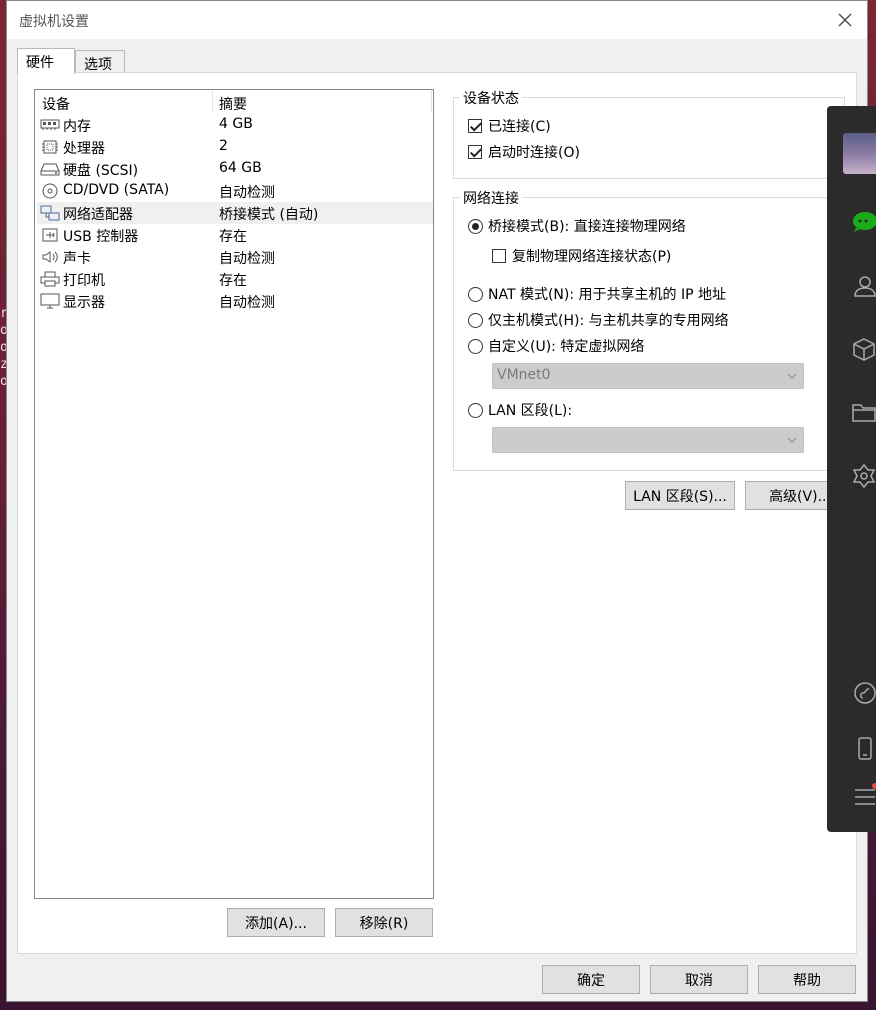  I want to click on side-app-panel, so click(851, 469).